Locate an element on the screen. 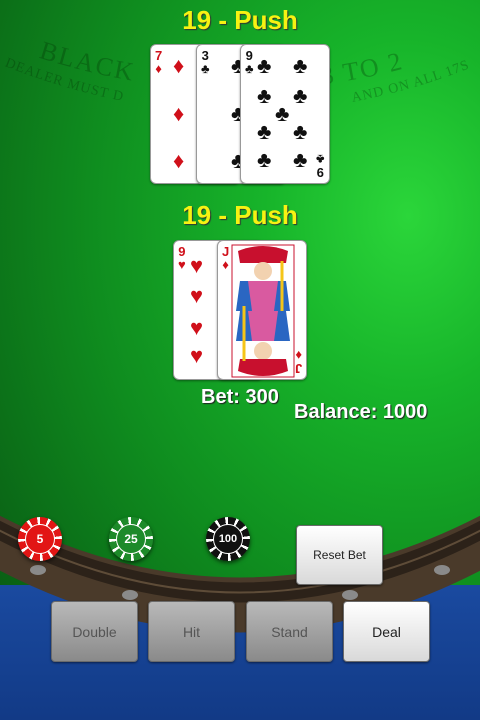 Image resolution: width=480 pixels, height=720 pixels. chip-25-label: 25 is located at coordinates (131, 539).